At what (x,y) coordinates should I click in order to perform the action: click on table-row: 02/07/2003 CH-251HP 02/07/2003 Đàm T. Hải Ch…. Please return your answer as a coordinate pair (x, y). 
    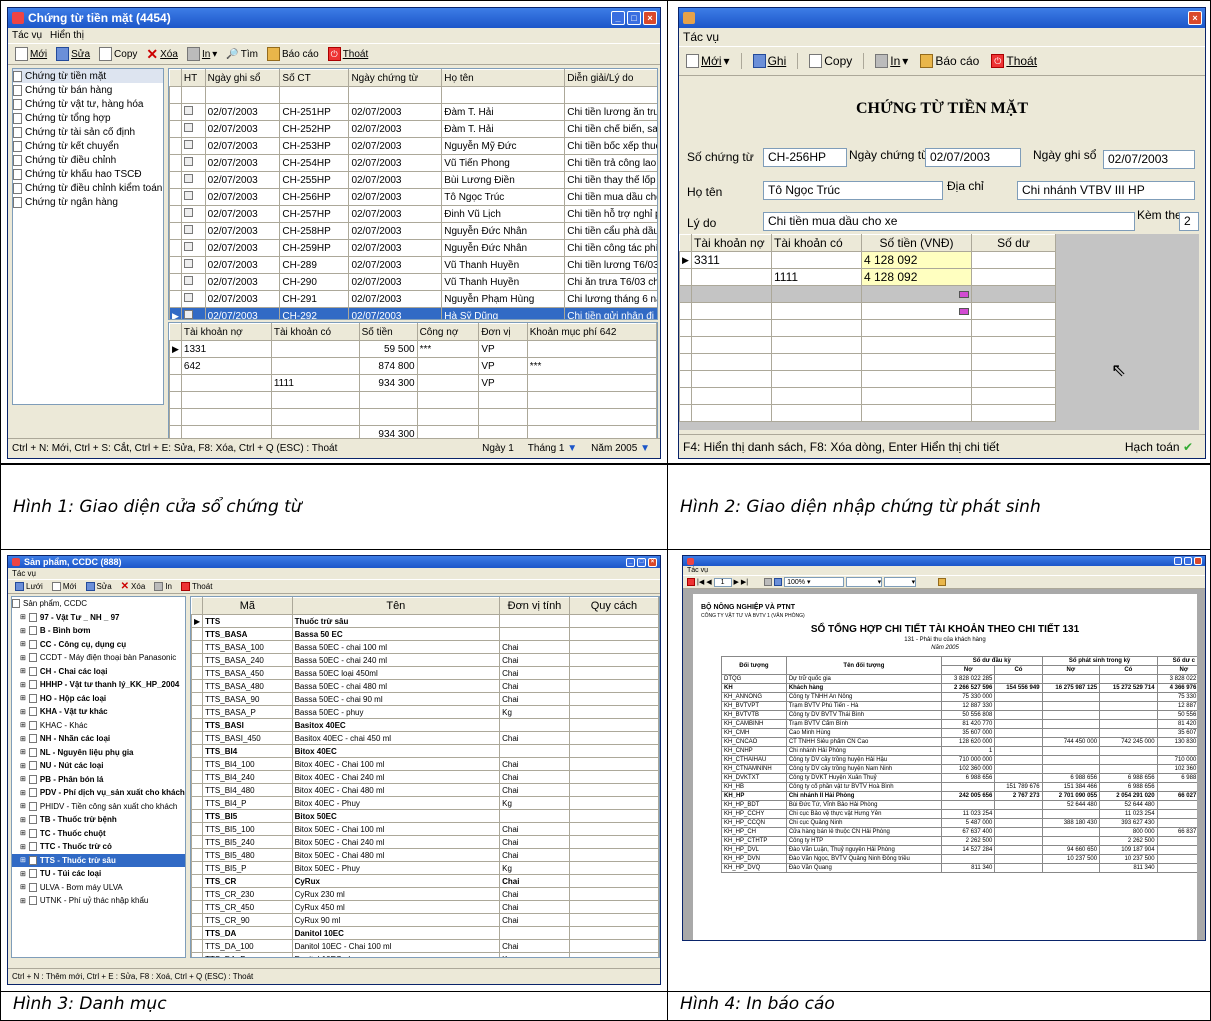
    Looking at the image, I should click on (413, 112).